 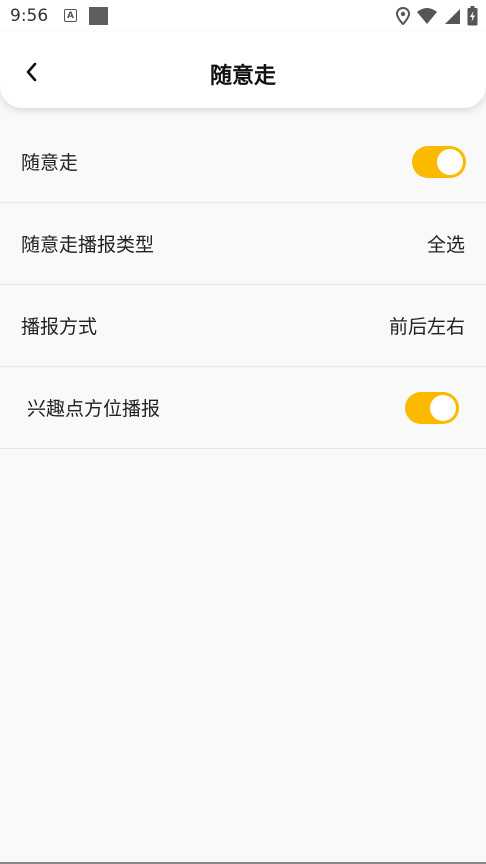 What do you see at coordinates (243, 162) in the screenshot?
I see `setting-row-random-walk: 随意走` at bounding box center [243, 162].